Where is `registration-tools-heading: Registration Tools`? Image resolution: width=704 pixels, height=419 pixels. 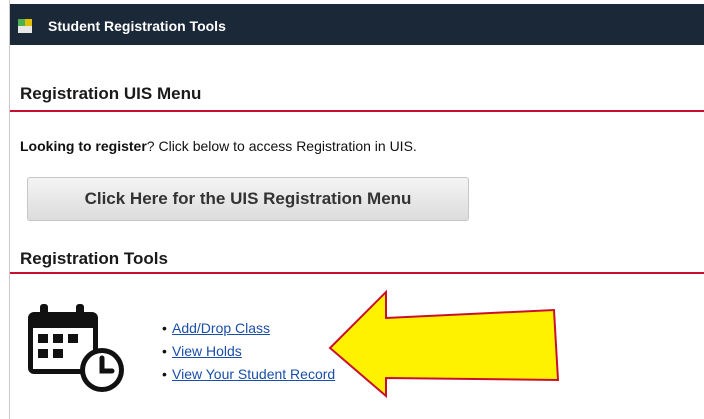 registration-tools-heading: Registration Tools is located at coordinates (94, 258).